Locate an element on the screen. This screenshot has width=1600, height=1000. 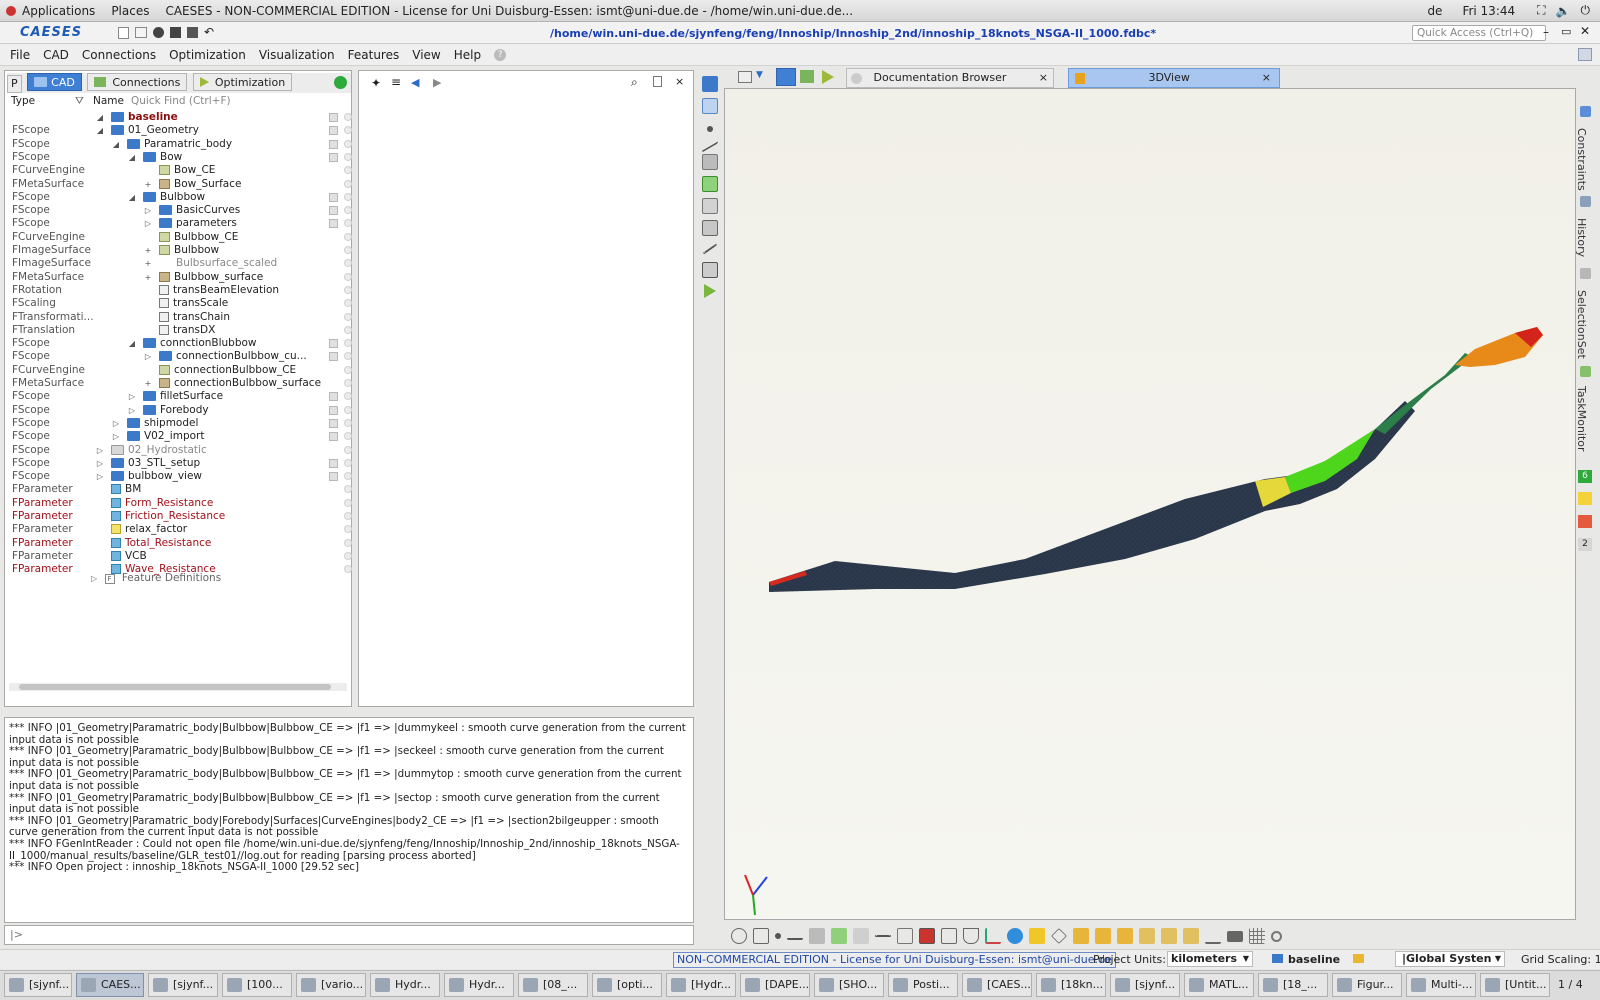
surface-view-icon is located at coordinates (817, 936).